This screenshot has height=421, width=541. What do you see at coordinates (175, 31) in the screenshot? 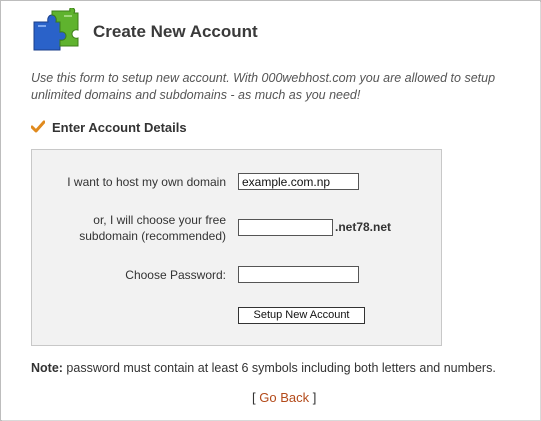
I see `page-title: Create New Account` at bounding box center [175, 31].